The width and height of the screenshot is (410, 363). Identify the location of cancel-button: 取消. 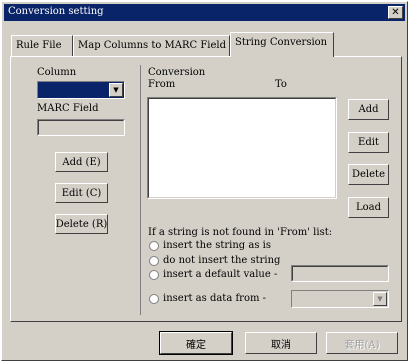
(281, 343).